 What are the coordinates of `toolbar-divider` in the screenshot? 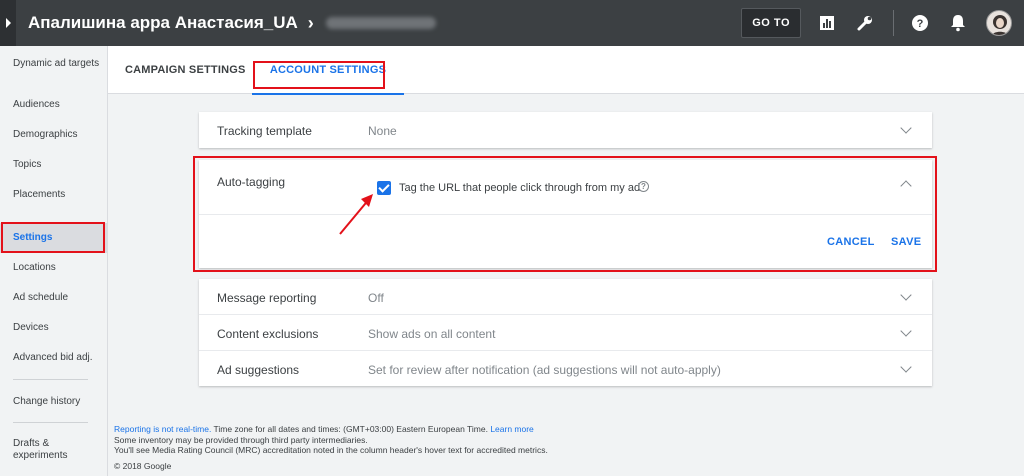 It's located at (893, 23).